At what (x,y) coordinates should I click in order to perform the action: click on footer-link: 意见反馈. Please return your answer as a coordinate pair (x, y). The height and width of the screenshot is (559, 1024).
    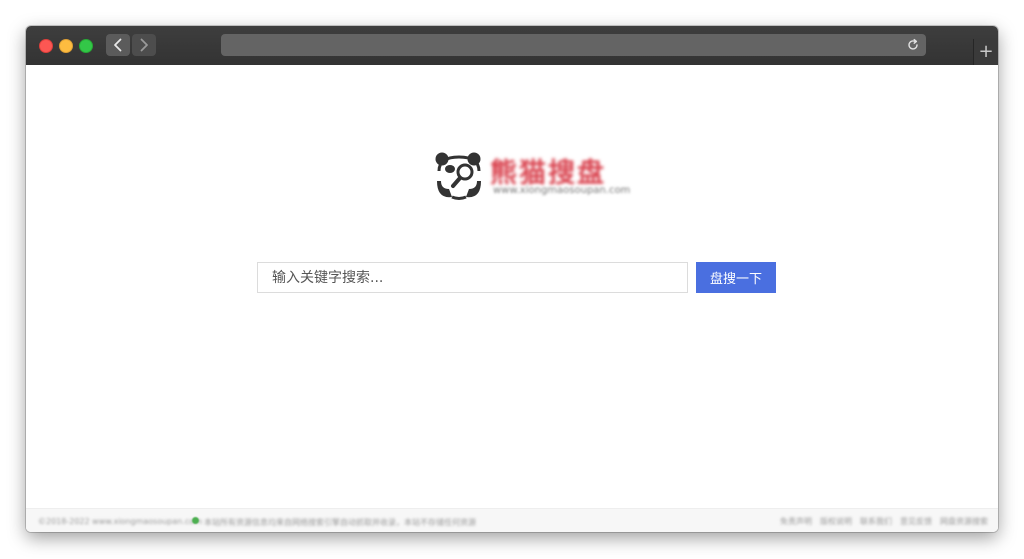
    Looking at the image, I should click on (916, 521).